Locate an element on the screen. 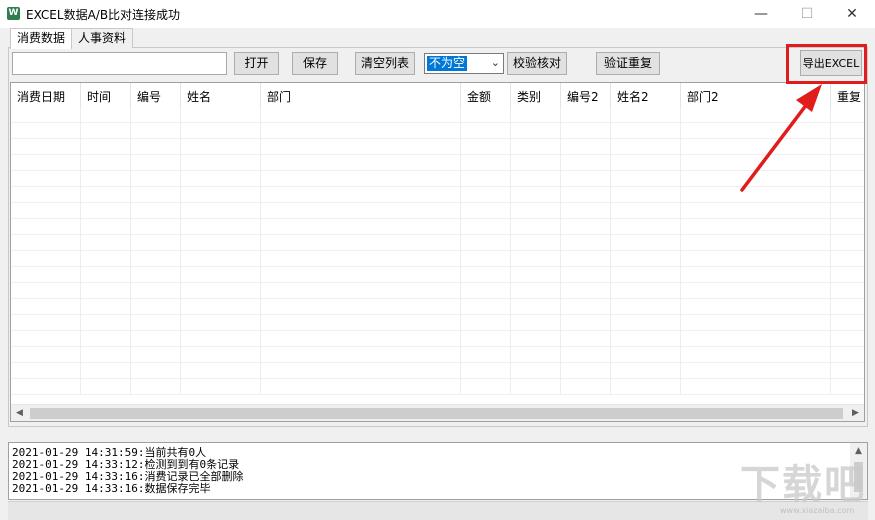 Image resolution: width=875 pixels, height=520 pixels. minimize-button: — is located at coordinates (761, 14).